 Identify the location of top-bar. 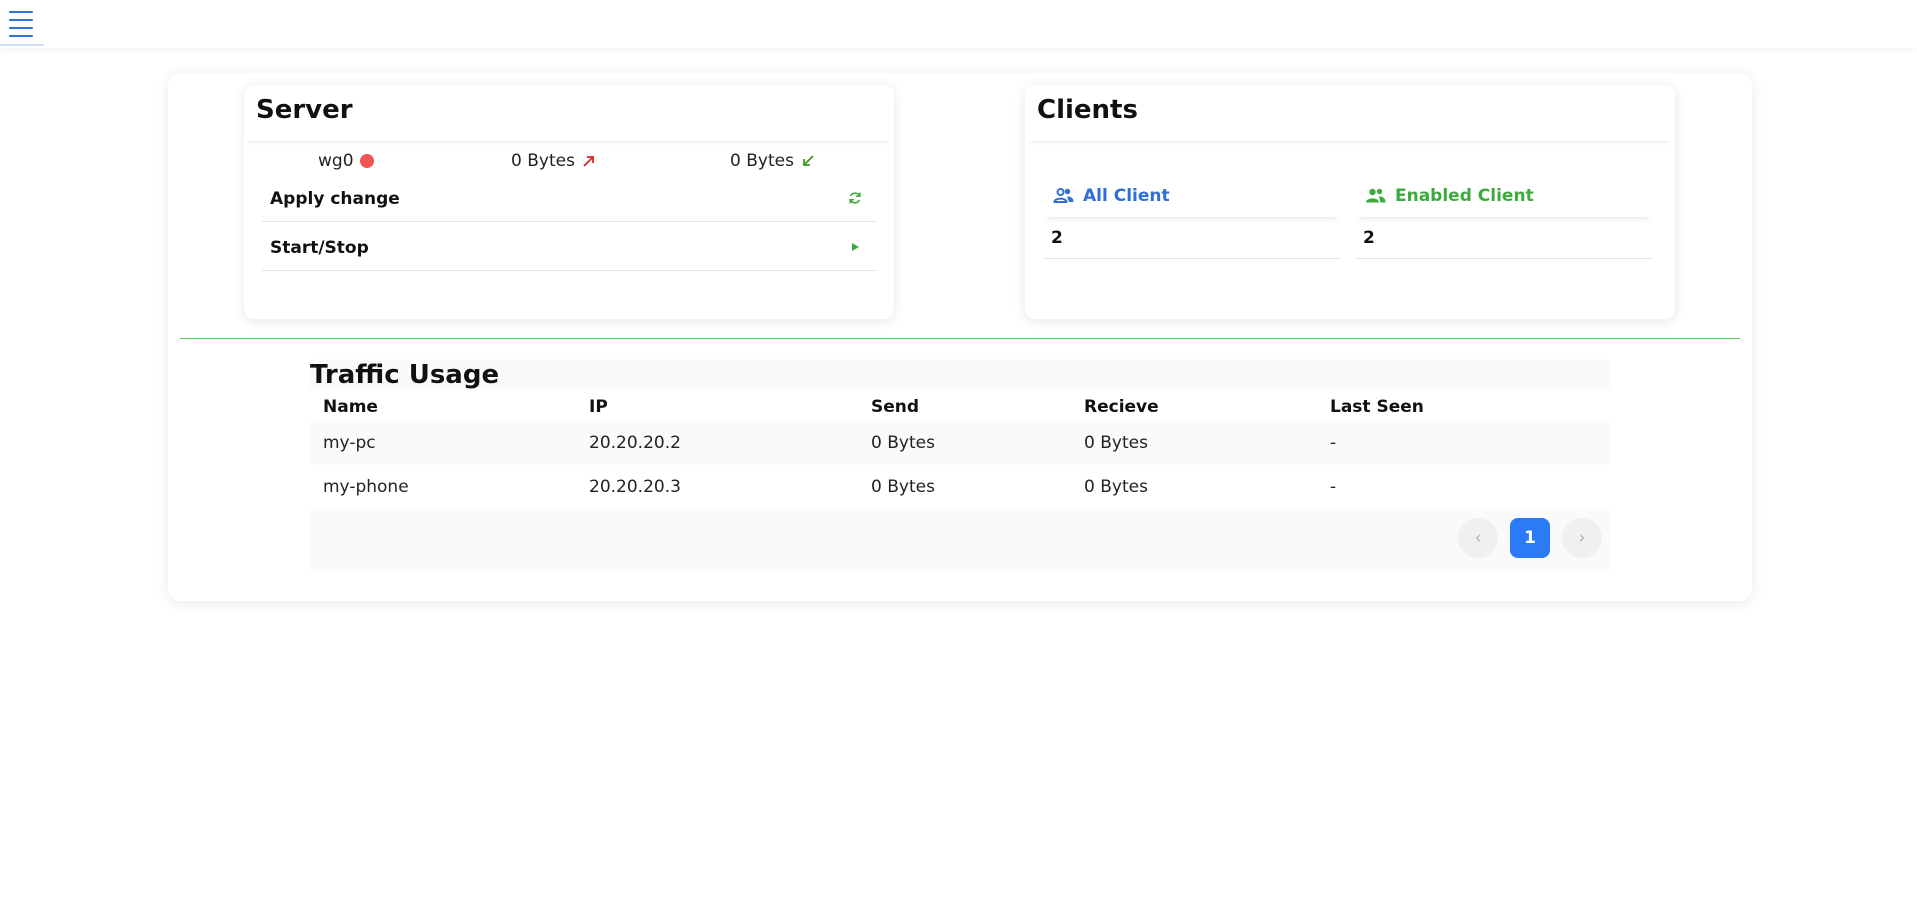
(958, 24).